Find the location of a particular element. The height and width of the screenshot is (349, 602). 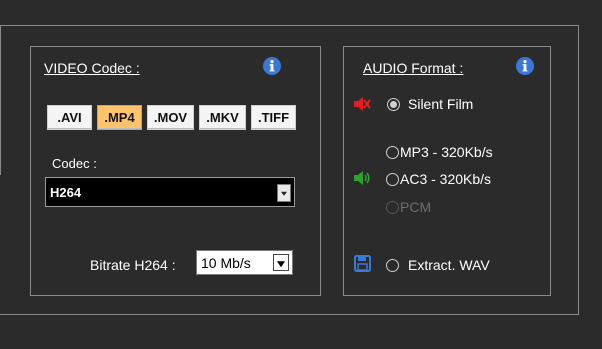

mp3-label: MP3 - 320Kb/s is located at coordinates (446, 152).